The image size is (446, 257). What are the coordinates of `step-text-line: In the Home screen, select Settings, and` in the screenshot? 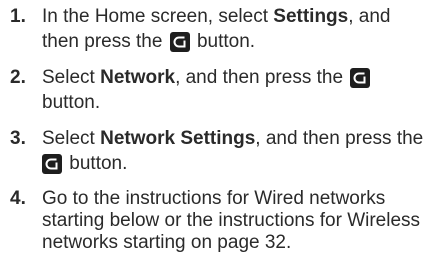 It's located at (216, 17).